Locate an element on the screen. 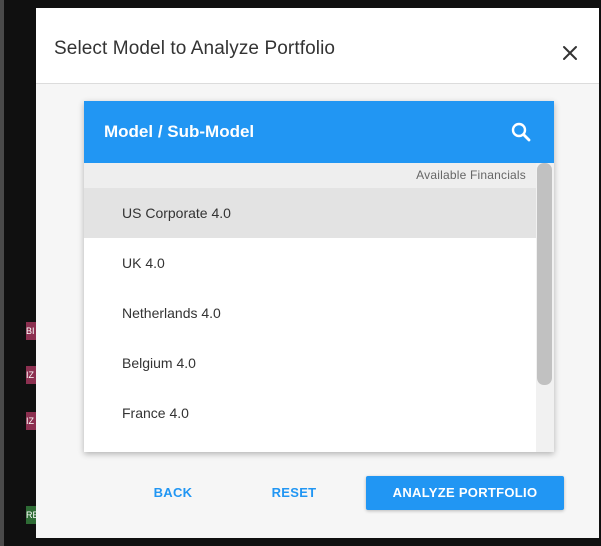 The image size is (601, 546). background-strip is located at coordinates (2, 273).